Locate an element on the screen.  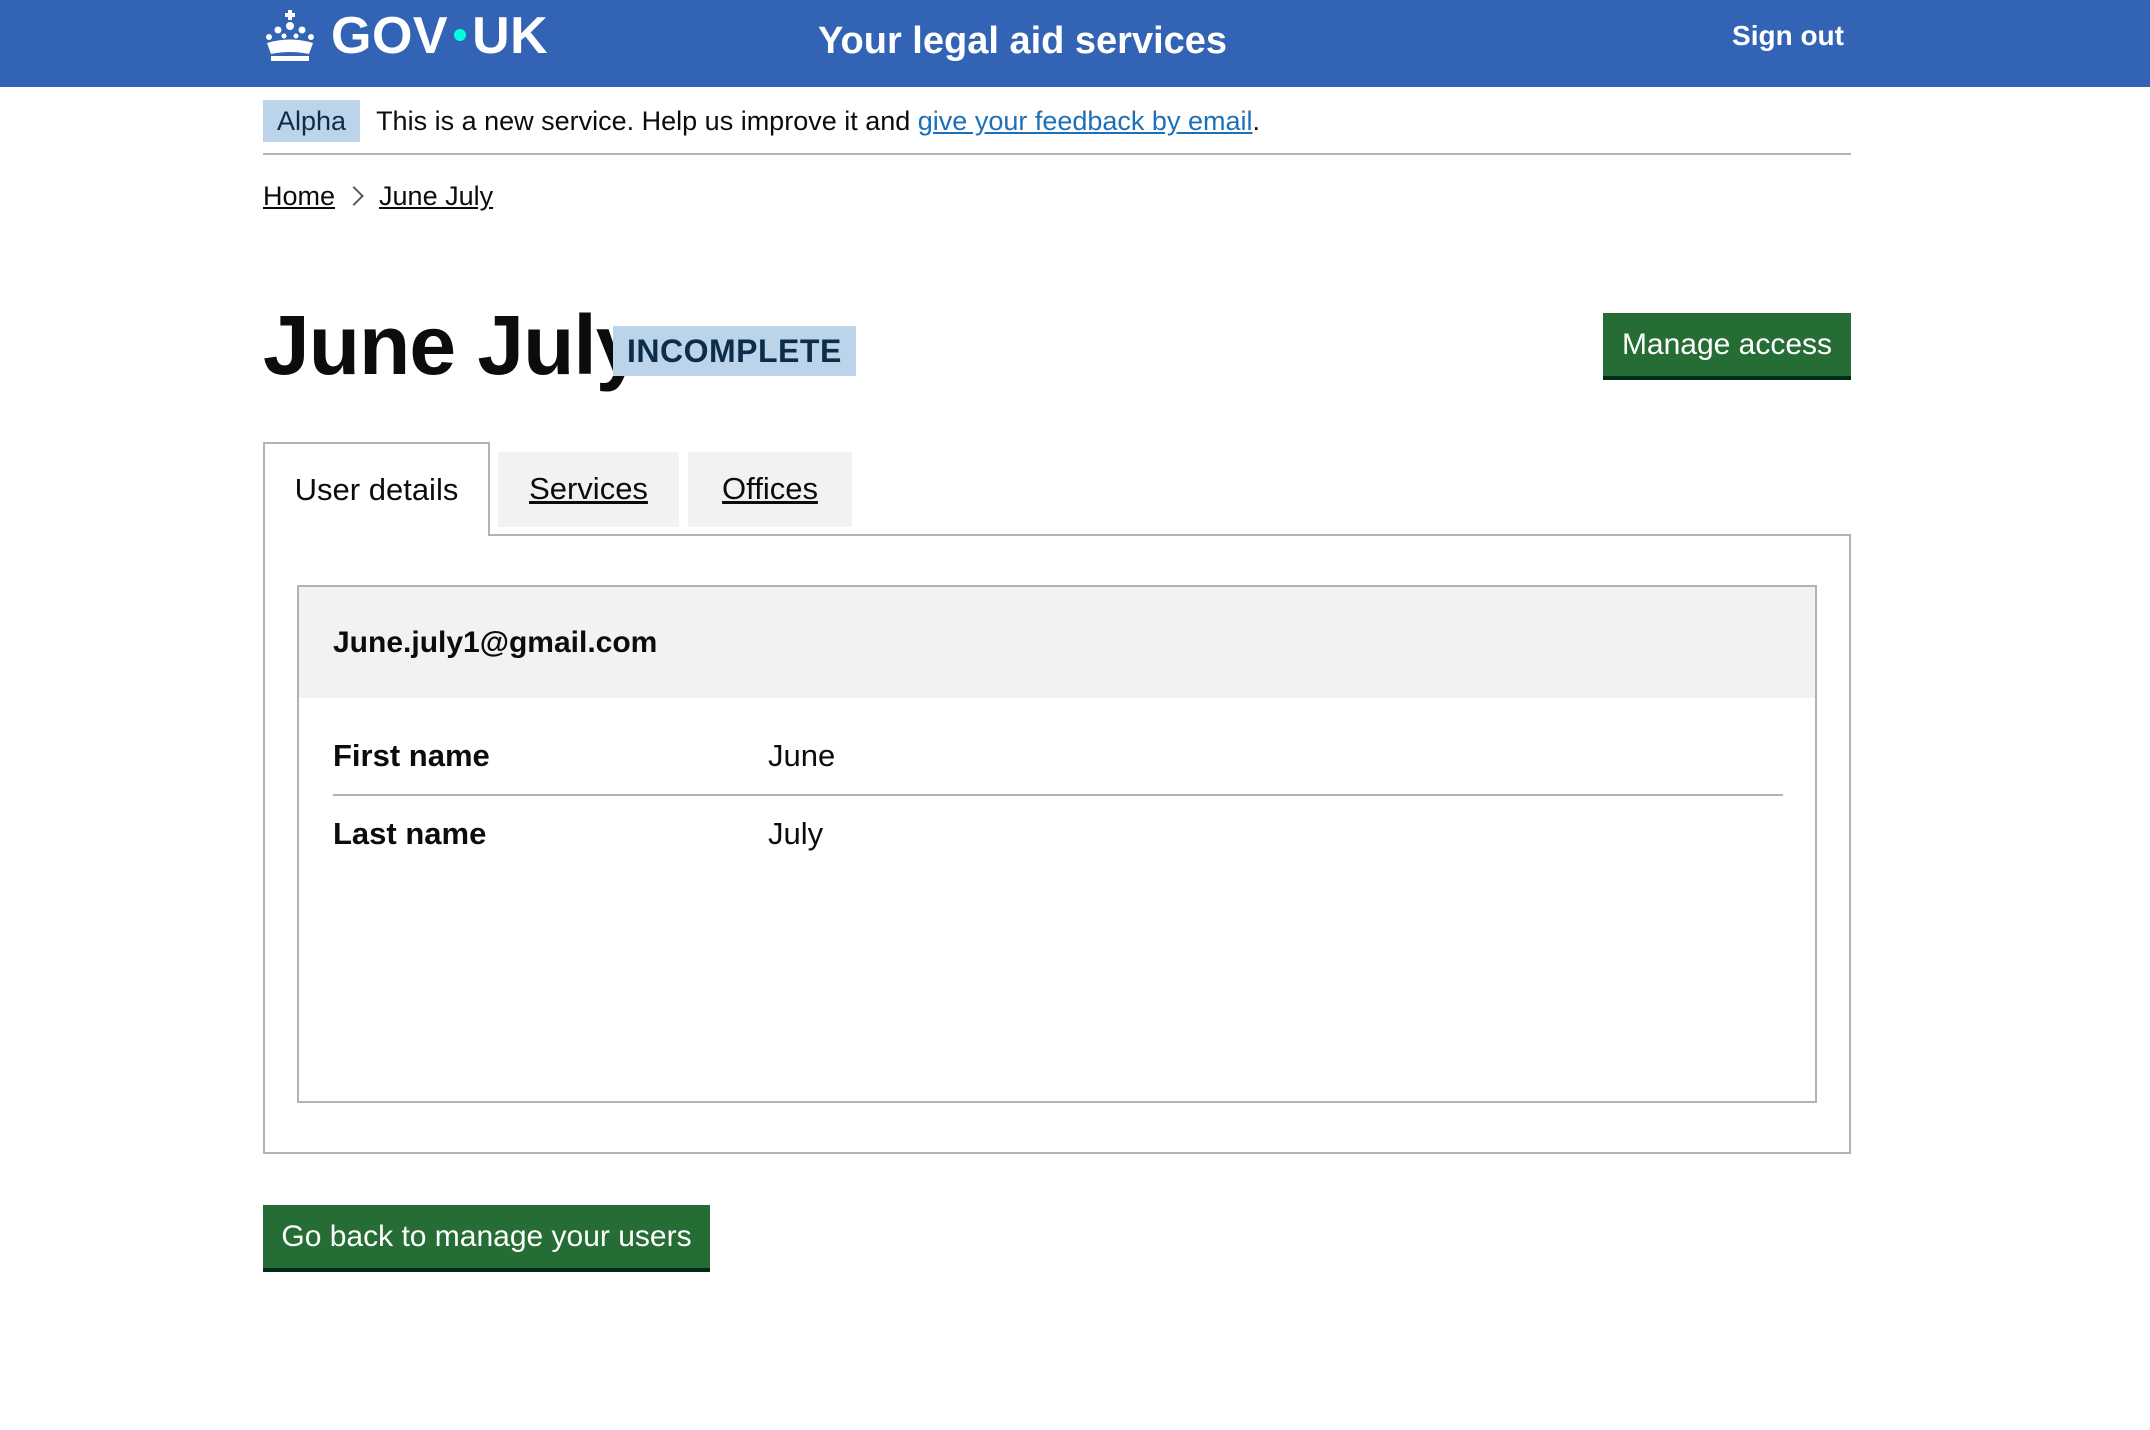
crown-icon is located at coordinates (290, 35).